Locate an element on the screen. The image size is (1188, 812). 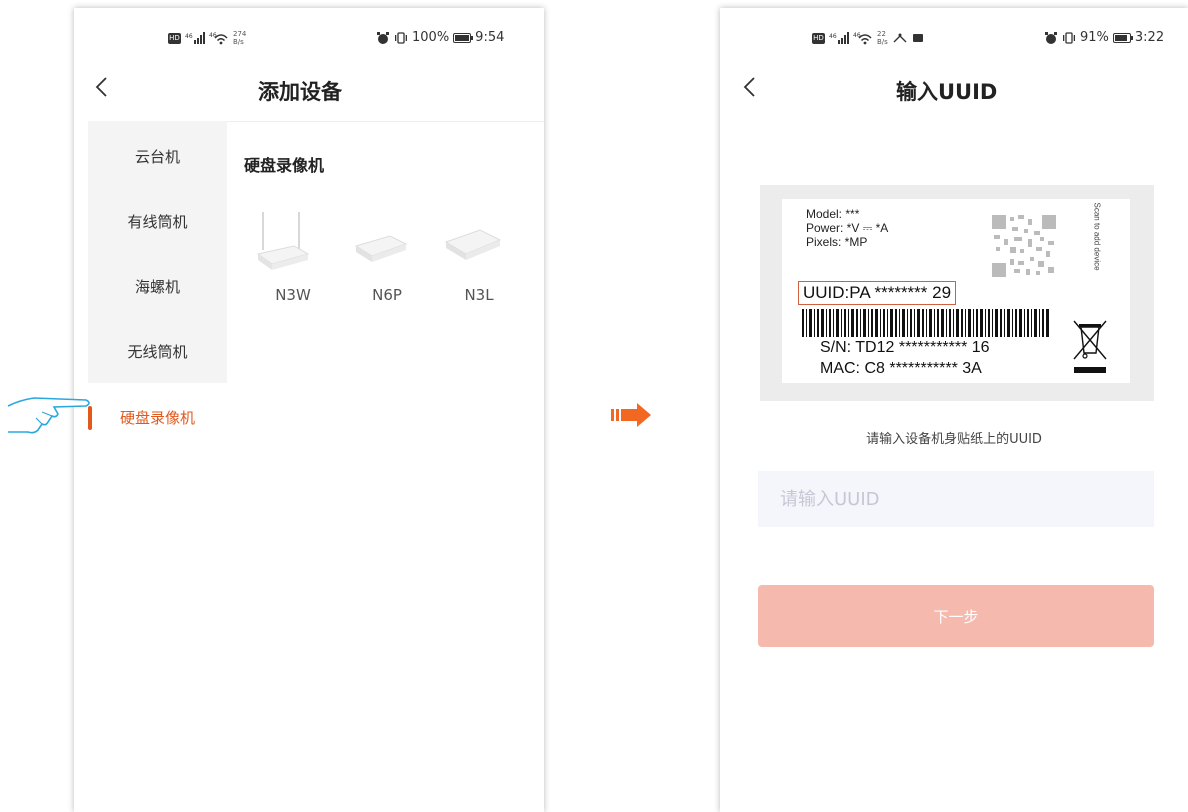
device-label: N3W is located at coordinates (293, 295).